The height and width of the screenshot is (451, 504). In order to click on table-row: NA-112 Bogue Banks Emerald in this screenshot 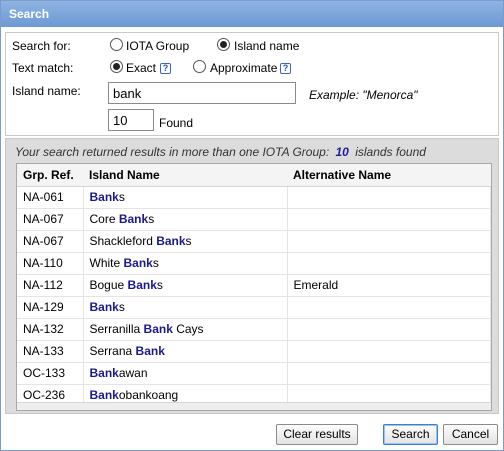, I will do `click(254, 285)`.